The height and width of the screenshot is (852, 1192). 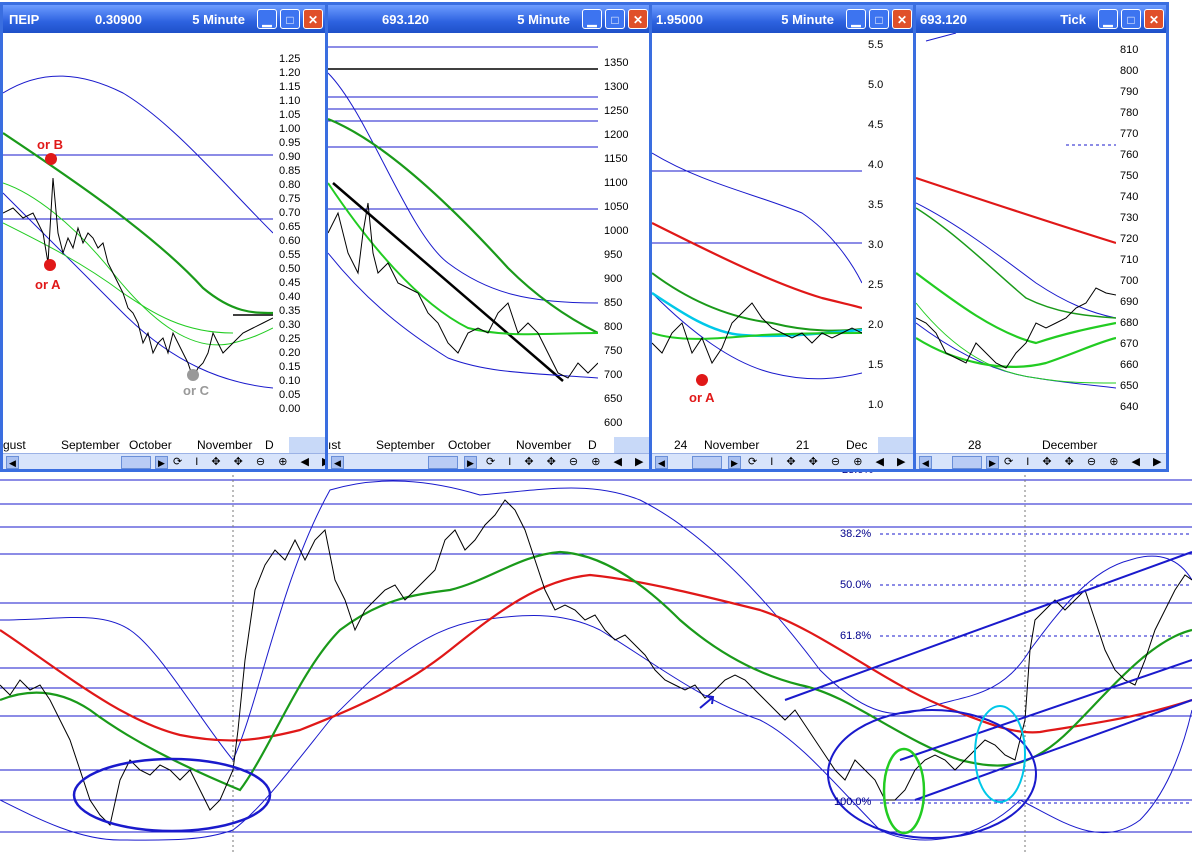 What do you see at coordinates (616, 87) in the screenshot?
I see `scale-label: 1300` at bounding box center [616, 87].